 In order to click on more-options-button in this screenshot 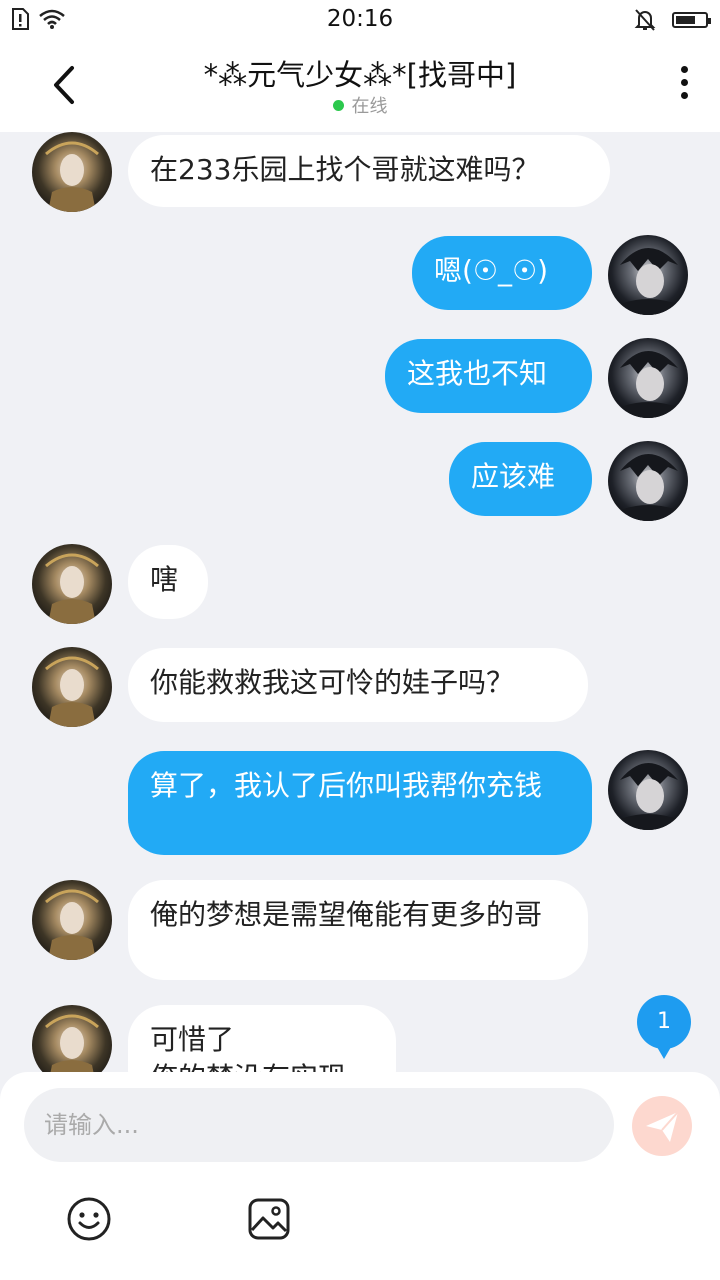, I will do `click(684, 86)`.